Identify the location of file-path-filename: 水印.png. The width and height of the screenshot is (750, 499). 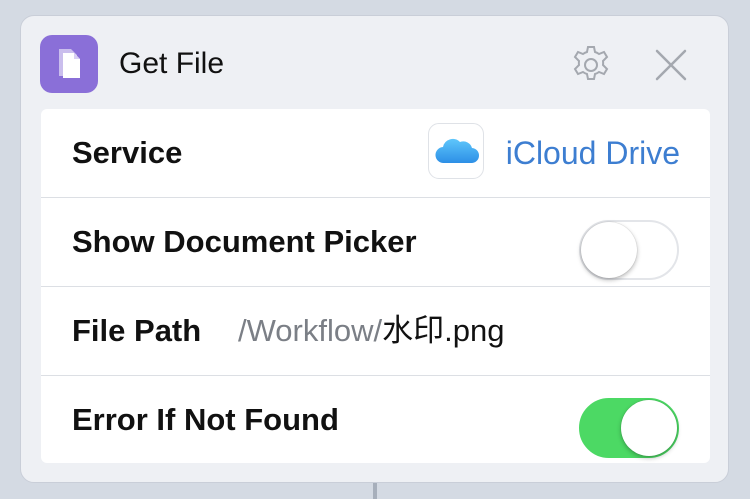
(443, 330).